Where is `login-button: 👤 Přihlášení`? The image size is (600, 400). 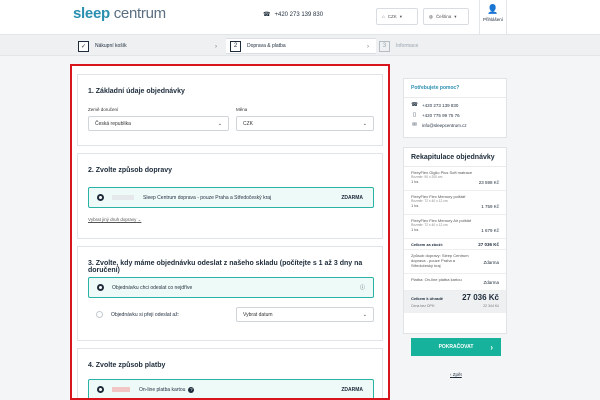 login-button: 👤 Přihlášení is located at coordinates (493, 17).